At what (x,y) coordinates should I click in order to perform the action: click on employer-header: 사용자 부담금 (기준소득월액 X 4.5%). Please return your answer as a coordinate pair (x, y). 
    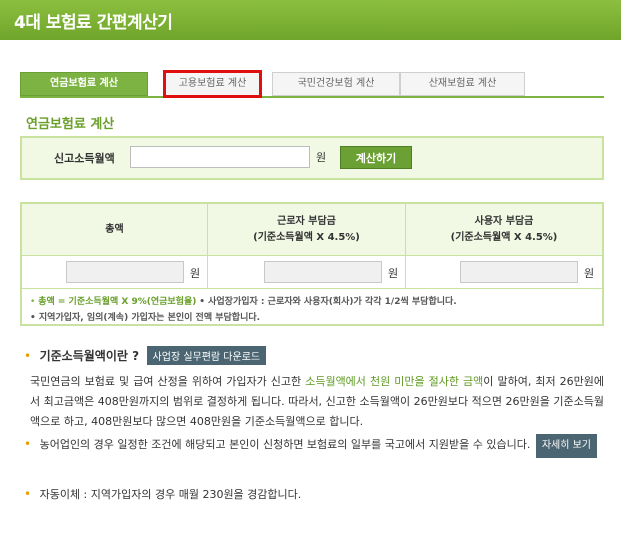
    Looking at the image, I should click on (504, 230).